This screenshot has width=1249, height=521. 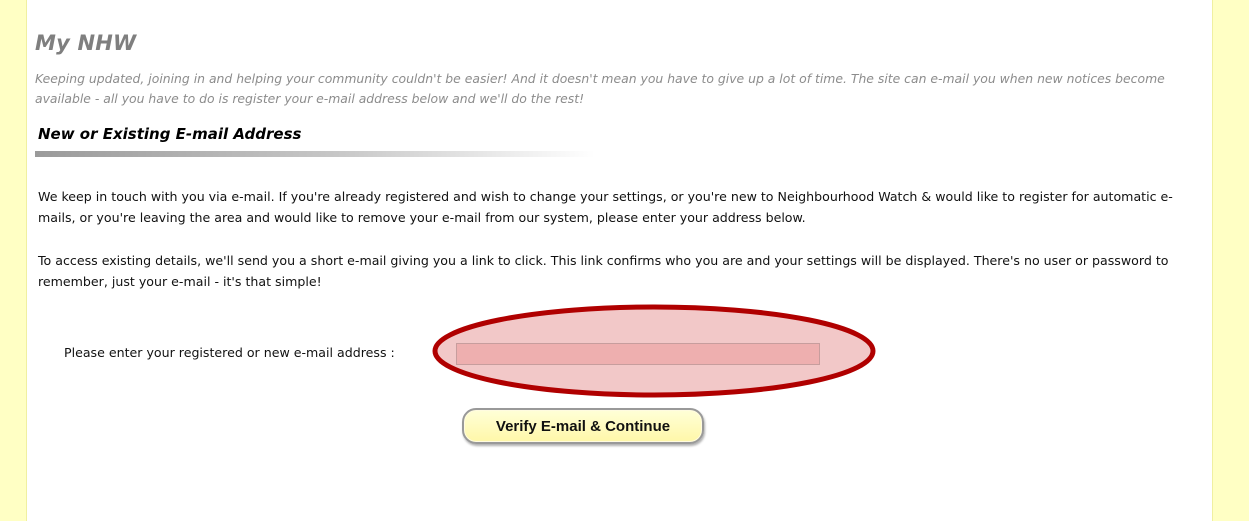 I want to click on right-sidebar-strip, so click(x=1230, y=260).